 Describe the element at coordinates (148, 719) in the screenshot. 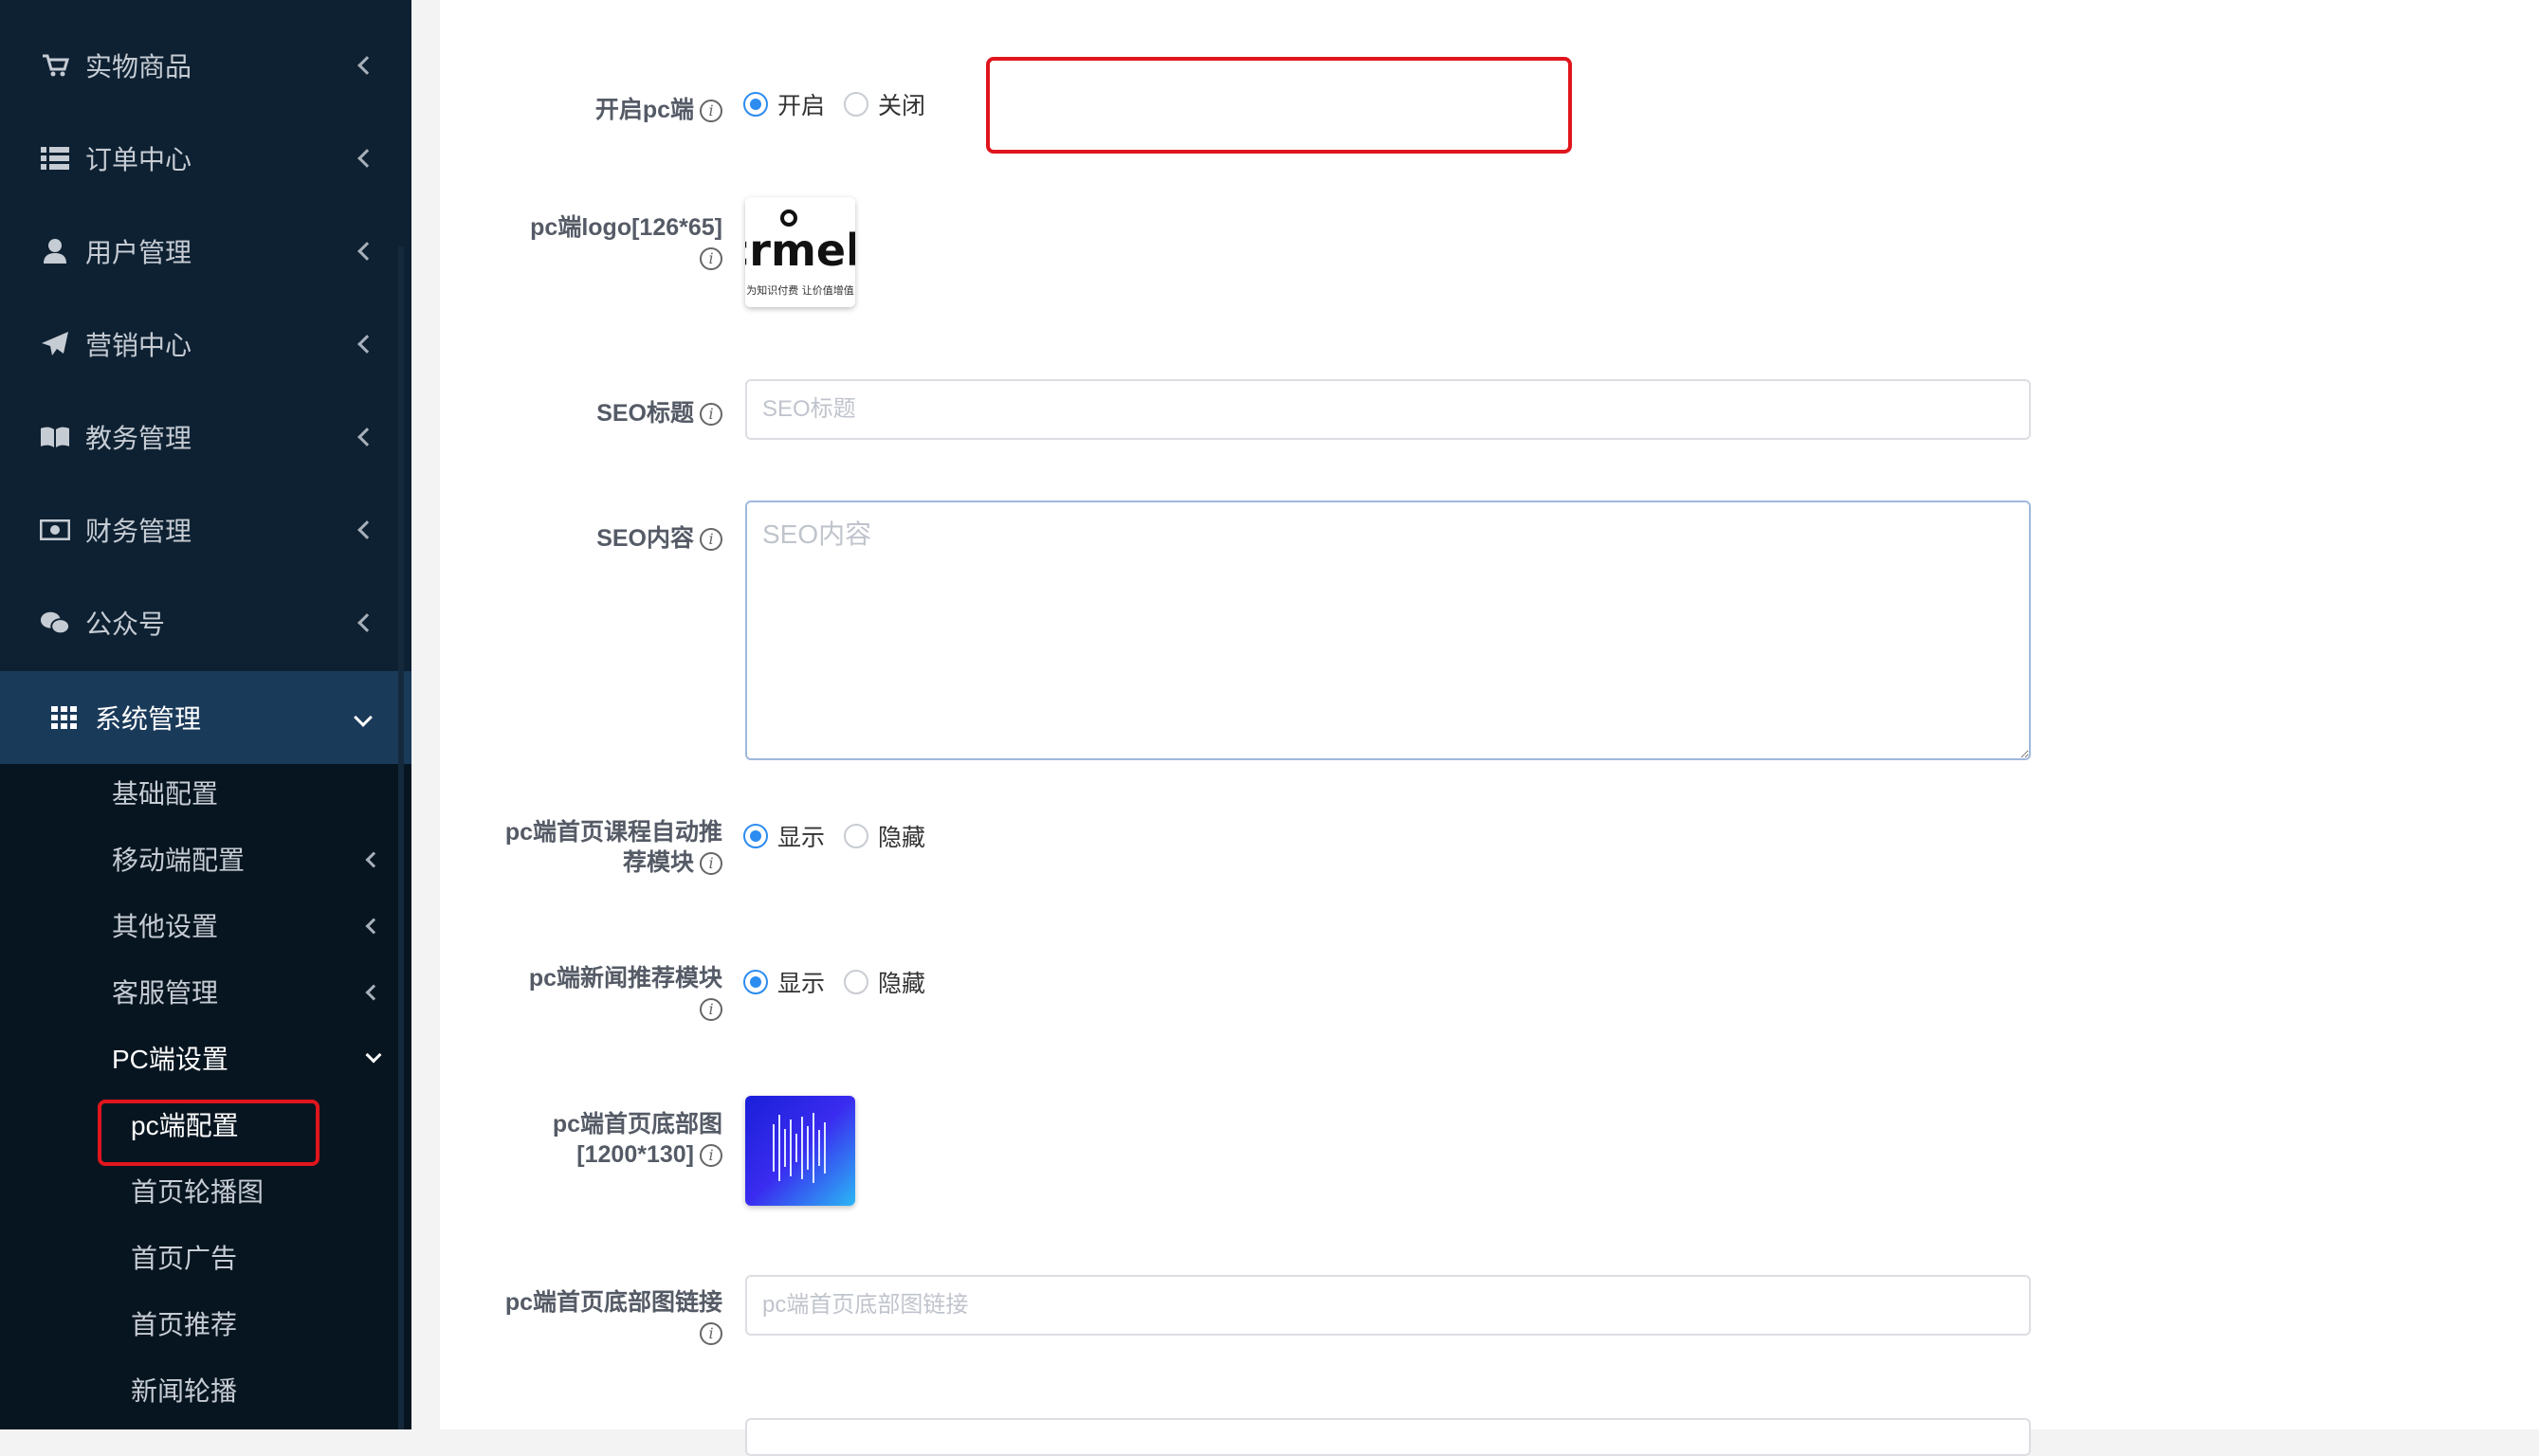

I see `sidebar-item-label: 系统管理` at that location.